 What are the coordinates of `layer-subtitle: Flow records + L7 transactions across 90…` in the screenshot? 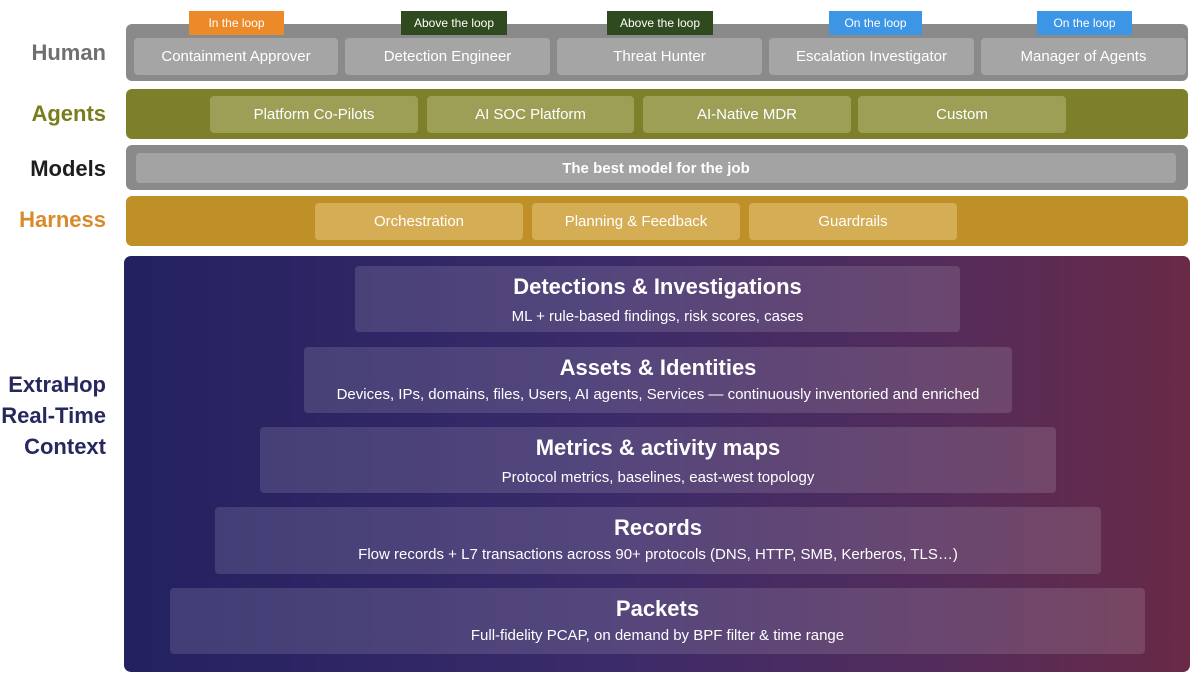 It's located at (658, 554).